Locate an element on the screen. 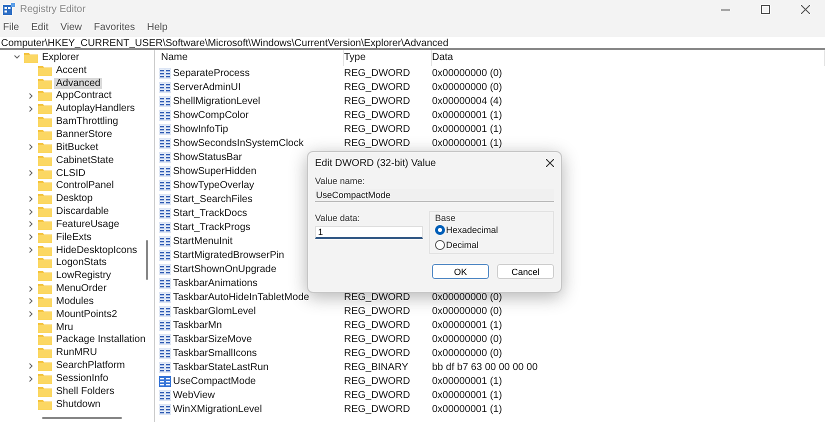 Image resolution: width=825 pixels, height=422 pixels. maximize-icon is located at coordinates (765, 9).